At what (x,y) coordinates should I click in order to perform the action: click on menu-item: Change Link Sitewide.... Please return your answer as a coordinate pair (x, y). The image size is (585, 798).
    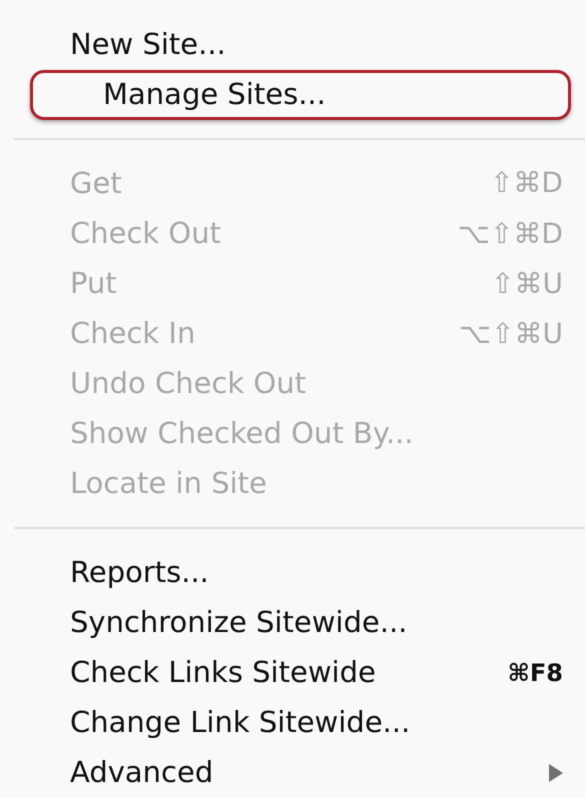
    Looking at the image, I should click on (292, 723).